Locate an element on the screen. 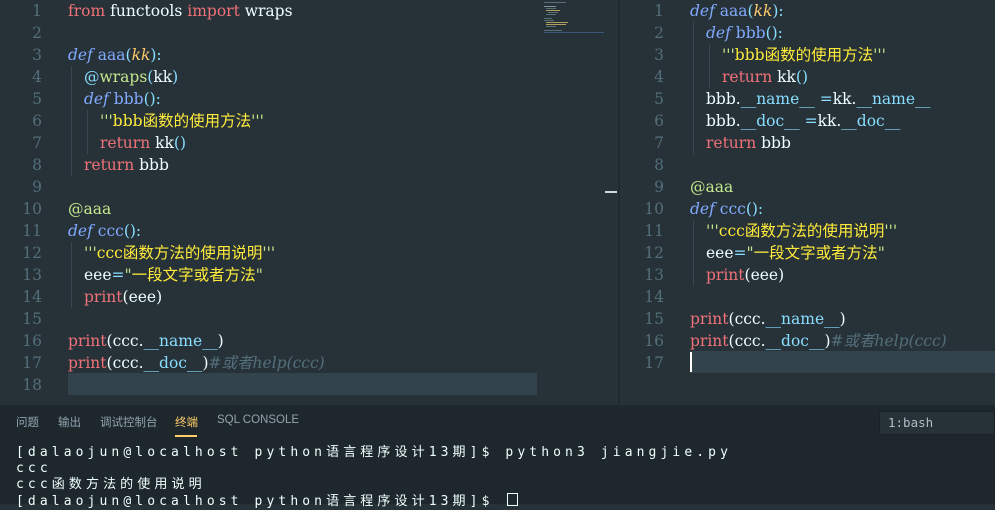  code-line: from functools import wraps is located at coordinates (180, 11).